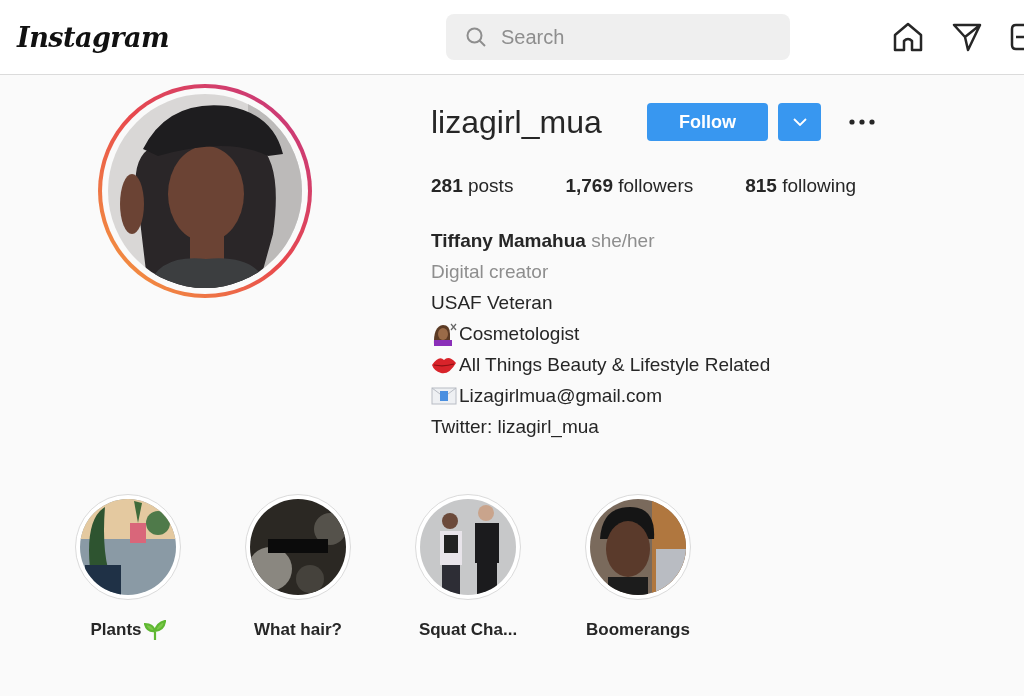 The height and width of the screenshot is (696, 1024). What do you see at coordinates (799, 122) in the screenshot?
I see `chevron-icon` at bounding box center [799, 122].